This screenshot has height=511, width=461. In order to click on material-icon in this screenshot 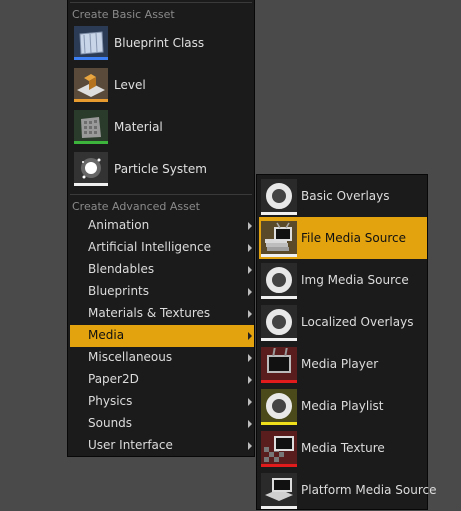, I will do `click(91, 127)`.